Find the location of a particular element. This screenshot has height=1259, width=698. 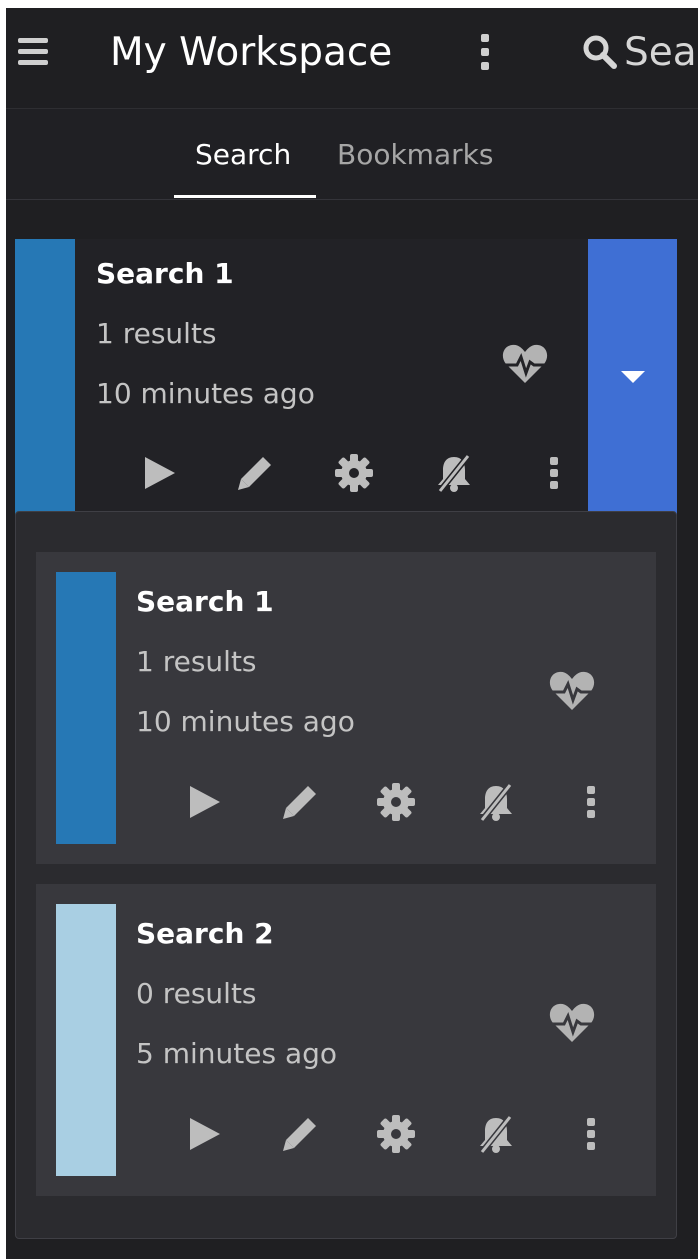

search-icon is located at coordinates (600, 52).